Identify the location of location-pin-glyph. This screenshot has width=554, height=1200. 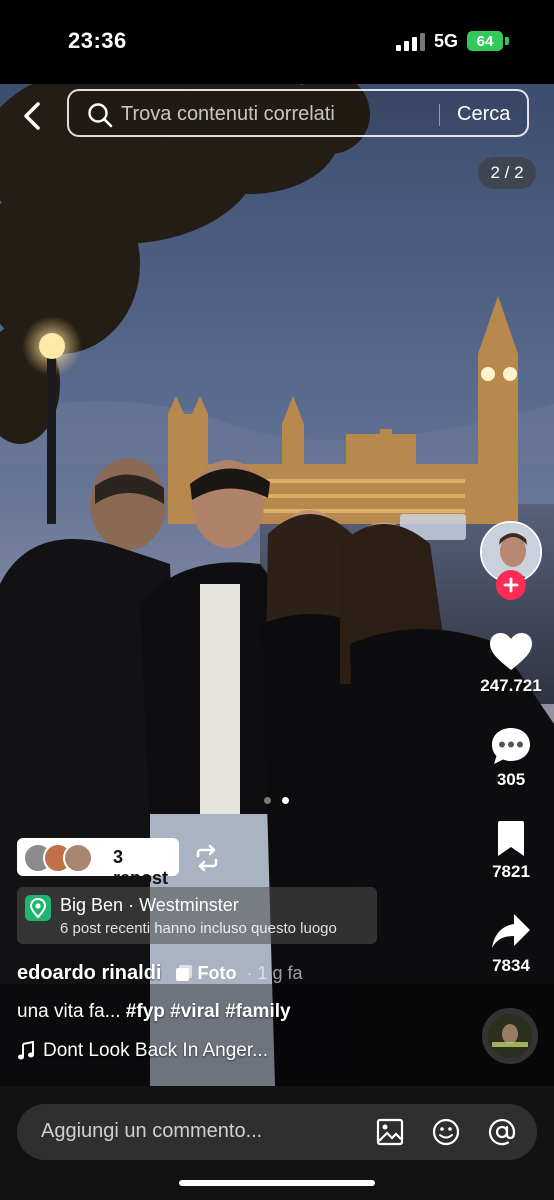
(38, 908).